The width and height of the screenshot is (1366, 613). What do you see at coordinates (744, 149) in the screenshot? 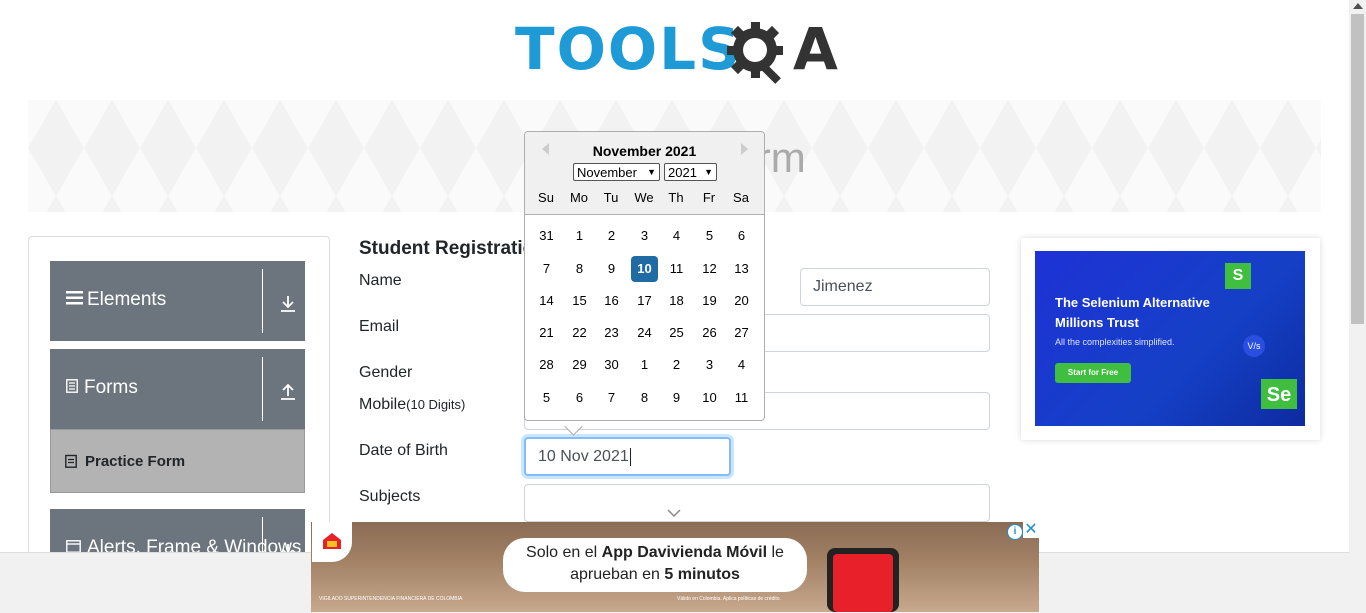
I see `next-month-icon` at bounding box center [744, 149].